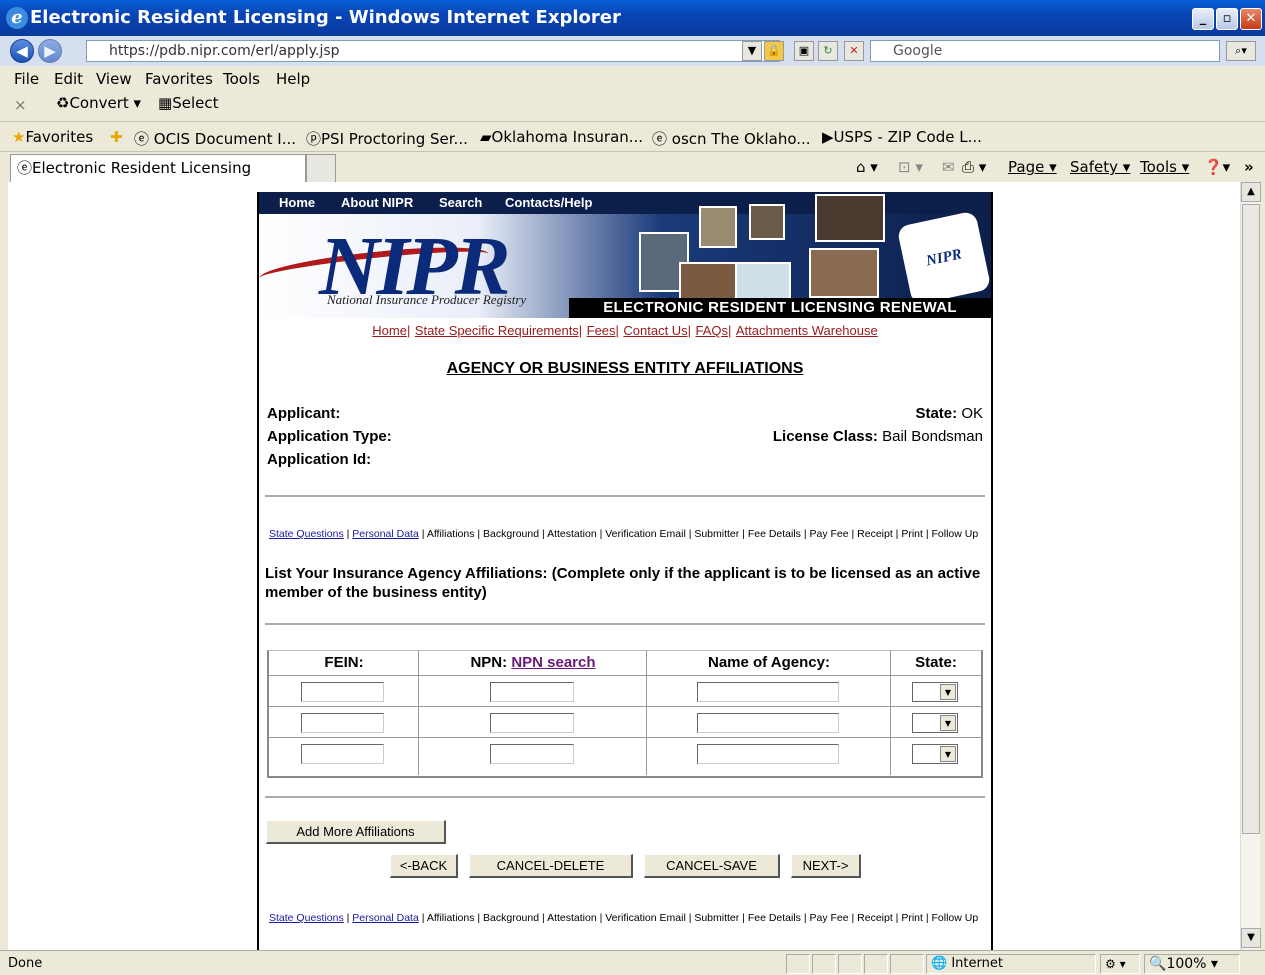 This screenshot has height=975, width=1265. I want to click on mail-icon: ✉, so click(948, 167).